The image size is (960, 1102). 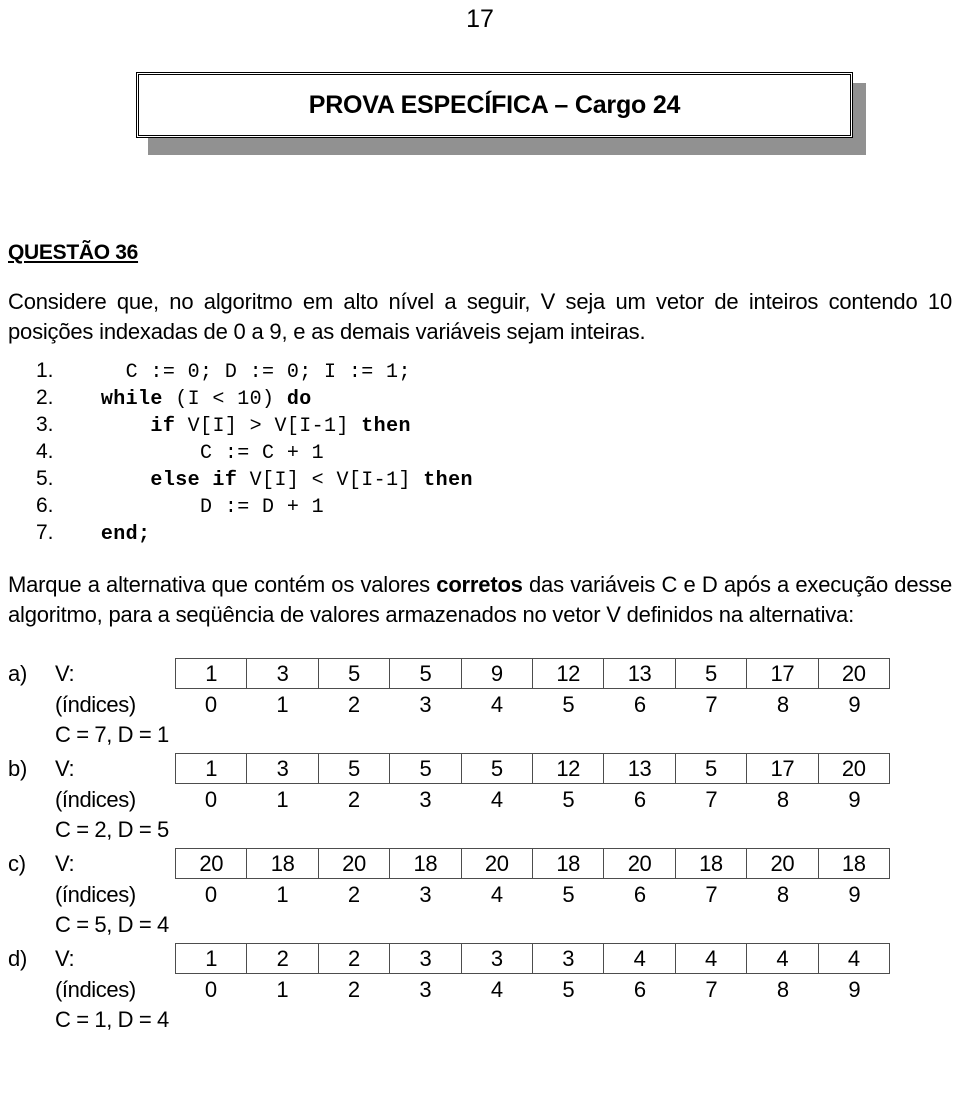 I want to click on vector-table: 1223334444, so click(x=532, y=958).